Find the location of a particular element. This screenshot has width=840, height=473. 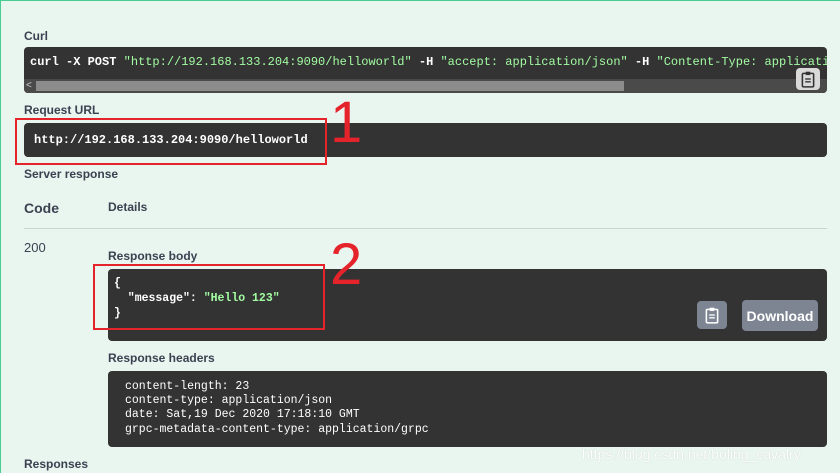

download-button: Download is located at coordinates (780, 315).